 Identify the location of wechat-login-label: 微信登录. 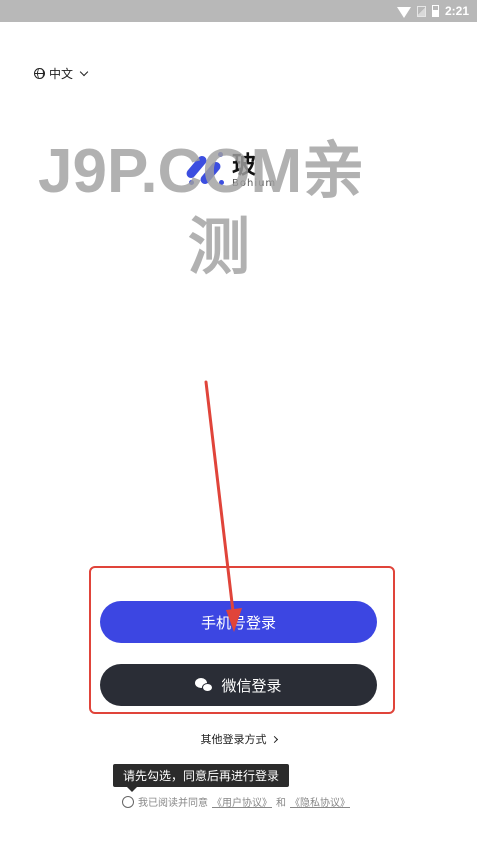
(251, 685).